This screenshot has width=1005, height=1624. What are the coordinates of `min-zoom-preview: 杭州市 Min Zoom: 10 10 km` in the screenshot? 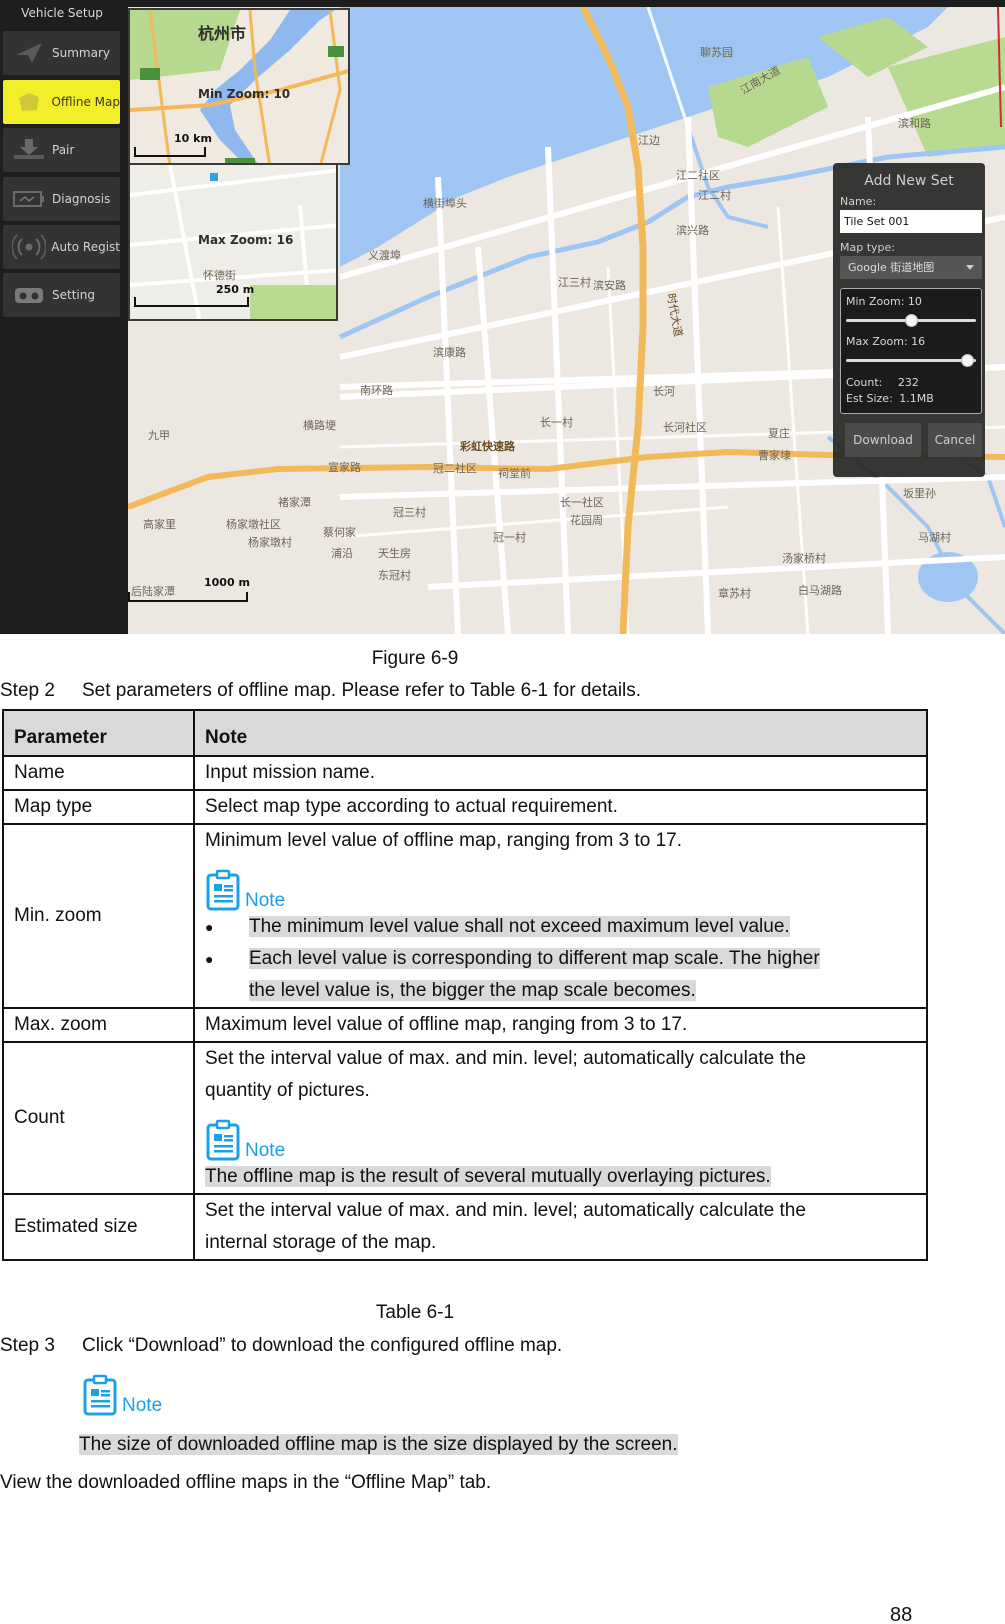 It's located at (239, 86).